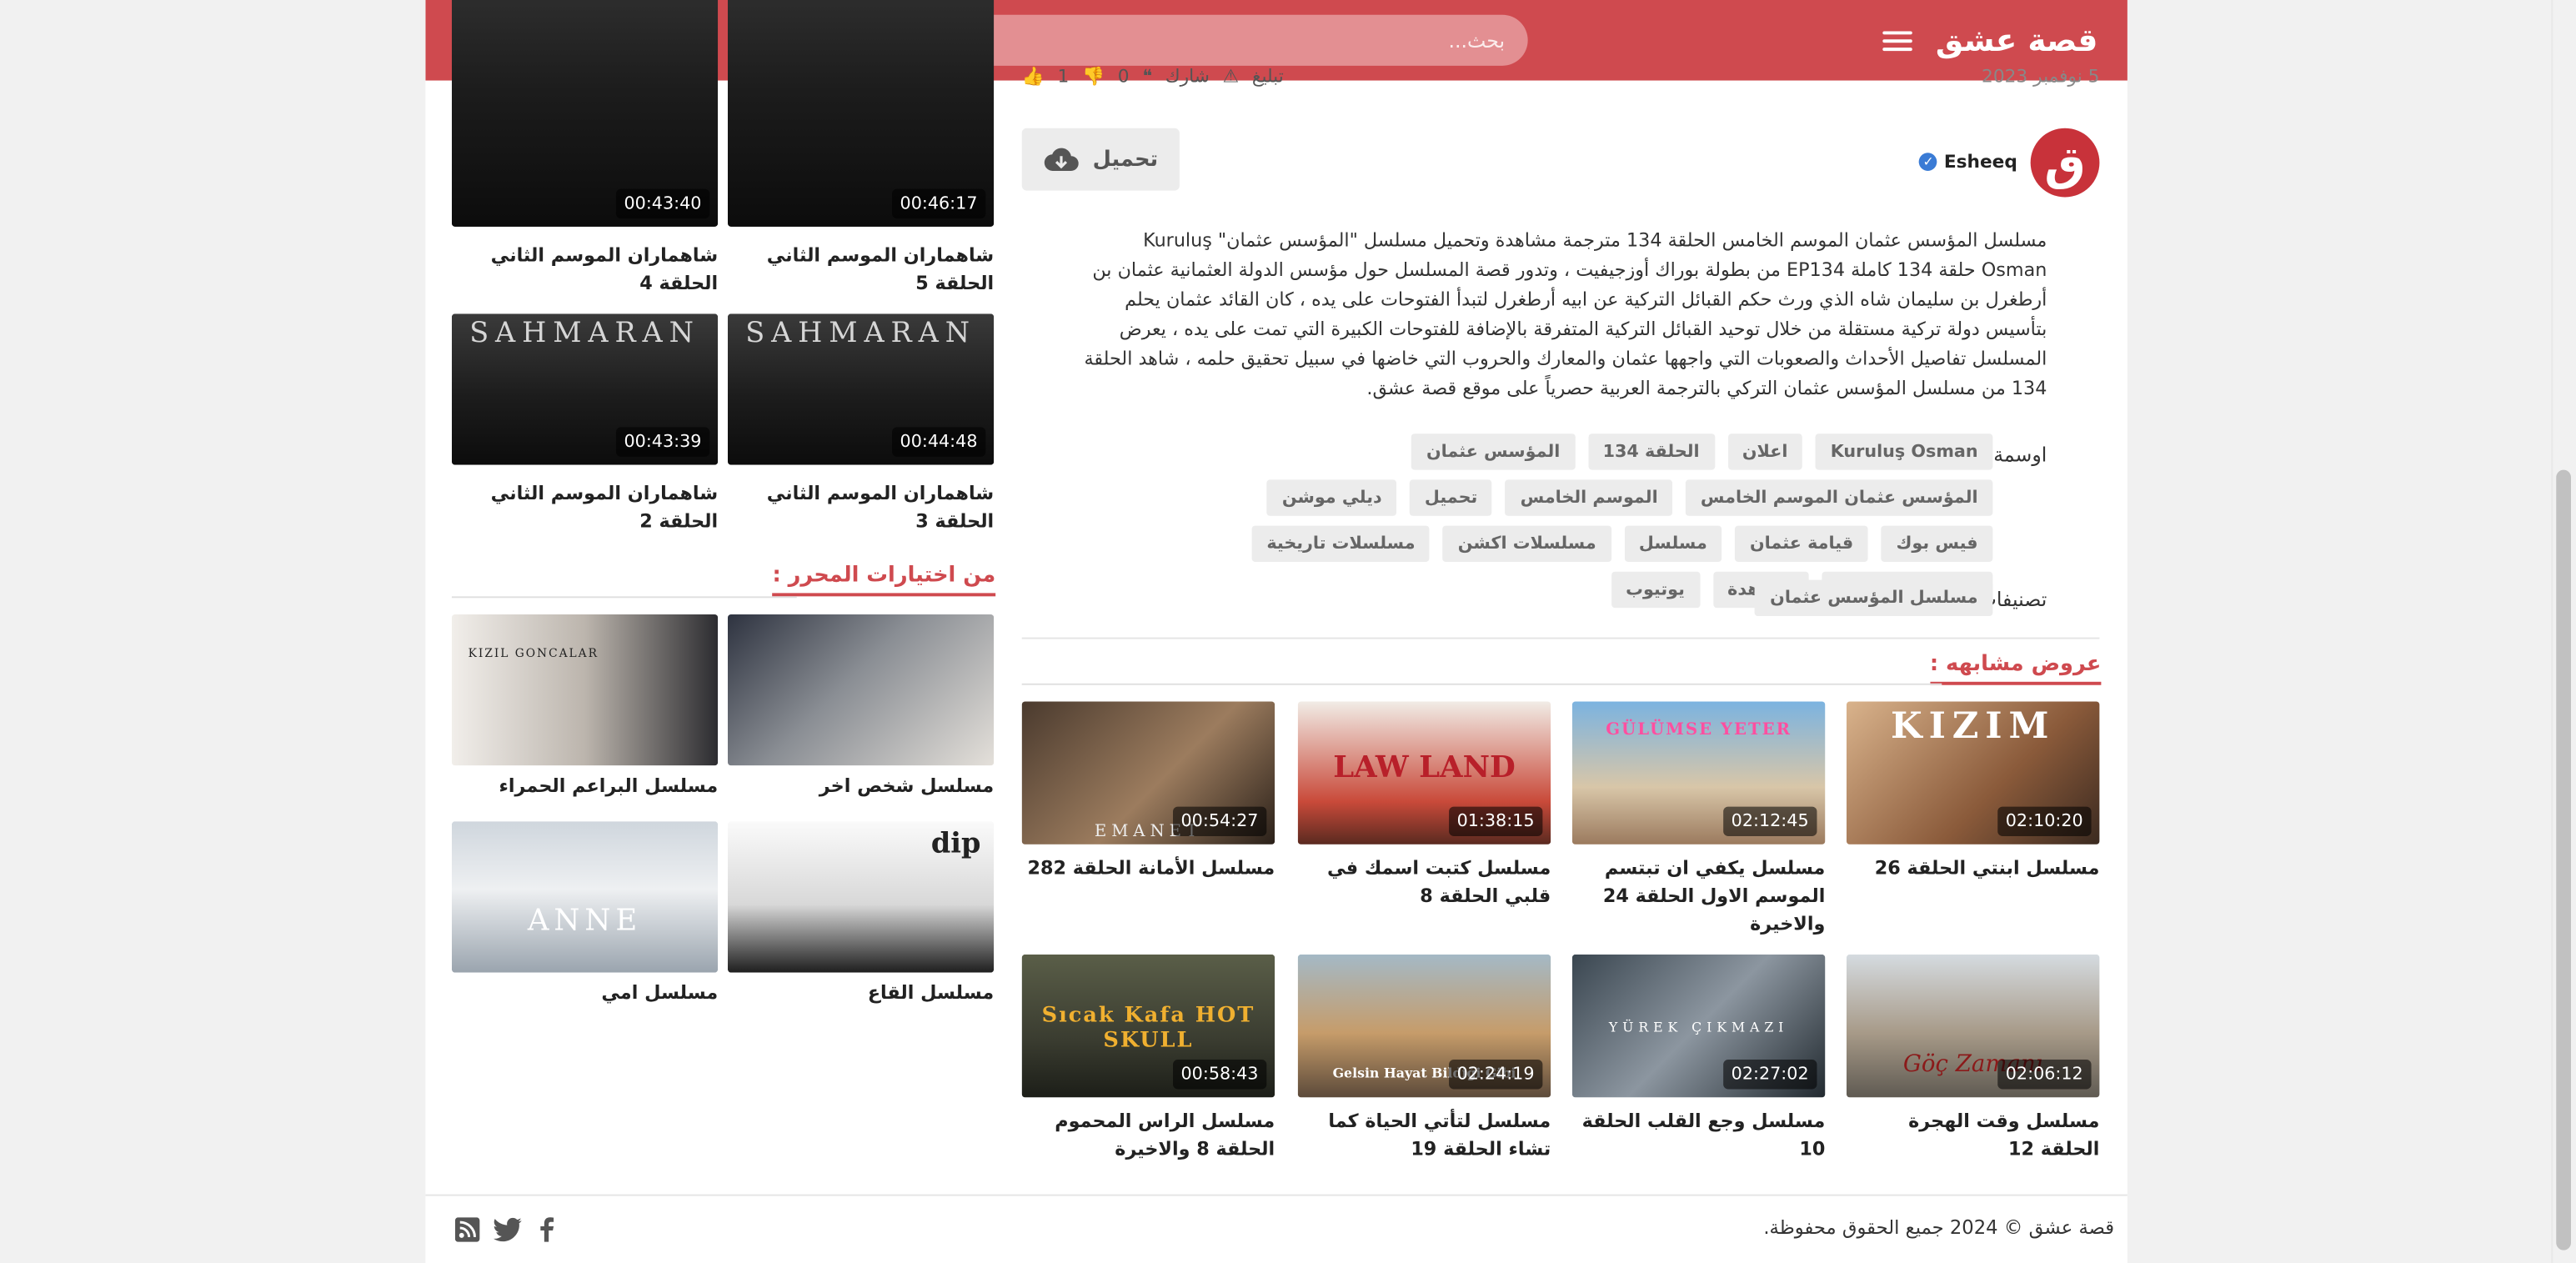 The width and height of the screenshot is (2576, 1263). What do you see at coordinates (1493, 452) in the screenshot?
I see `tag-link: المؤسس عثمان` at bounding box center [1493, 452].